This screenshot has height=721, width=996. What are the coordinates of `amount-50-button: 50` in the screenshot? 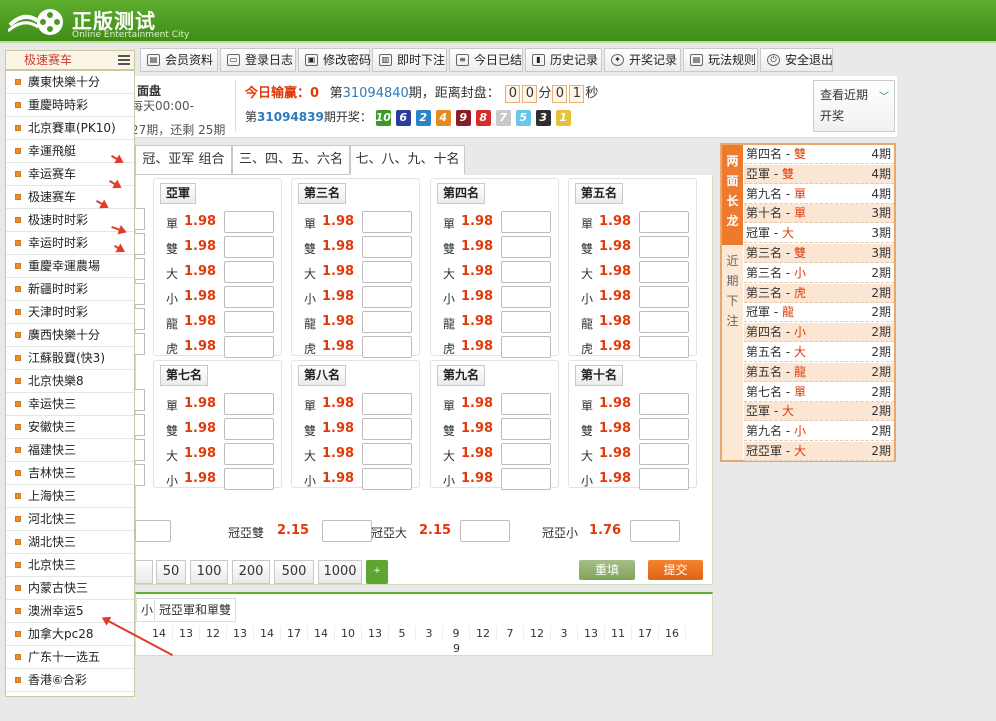 It's located at (171, 572).